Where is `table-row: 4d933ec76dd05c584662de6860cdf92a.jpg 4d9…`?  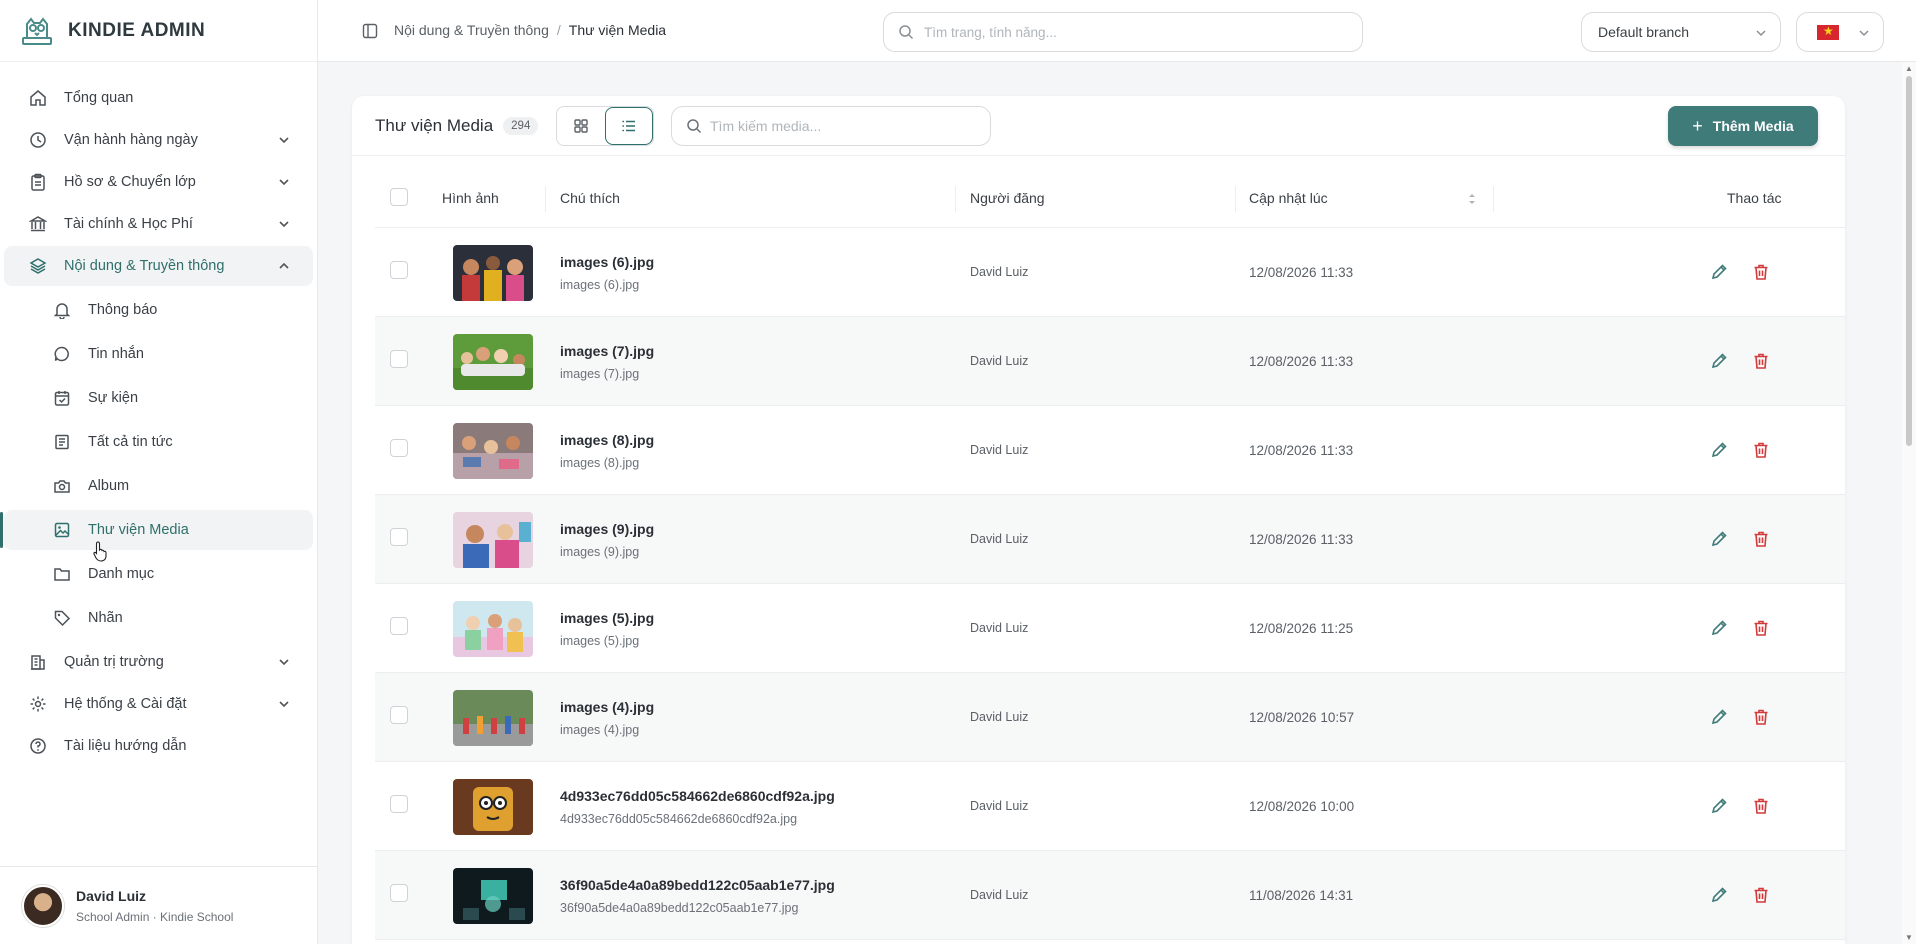 table-row: 4d933ec76dd05c584662de6860cdf92a.jpg 4d9… is located at coordinates (1110, 806).